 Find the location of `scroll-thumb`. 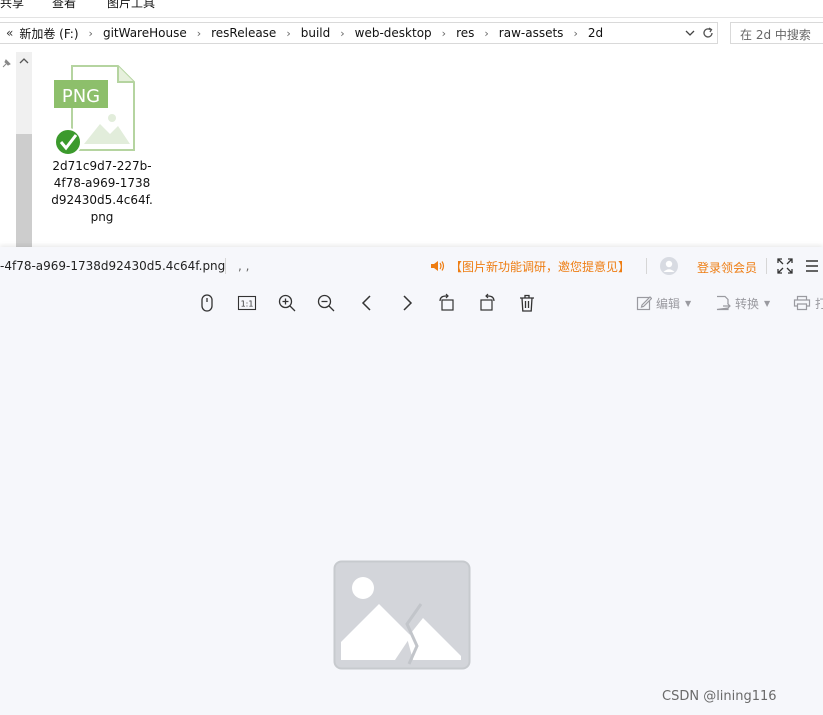

scroll-thumb is located at coordinates (24, 191).